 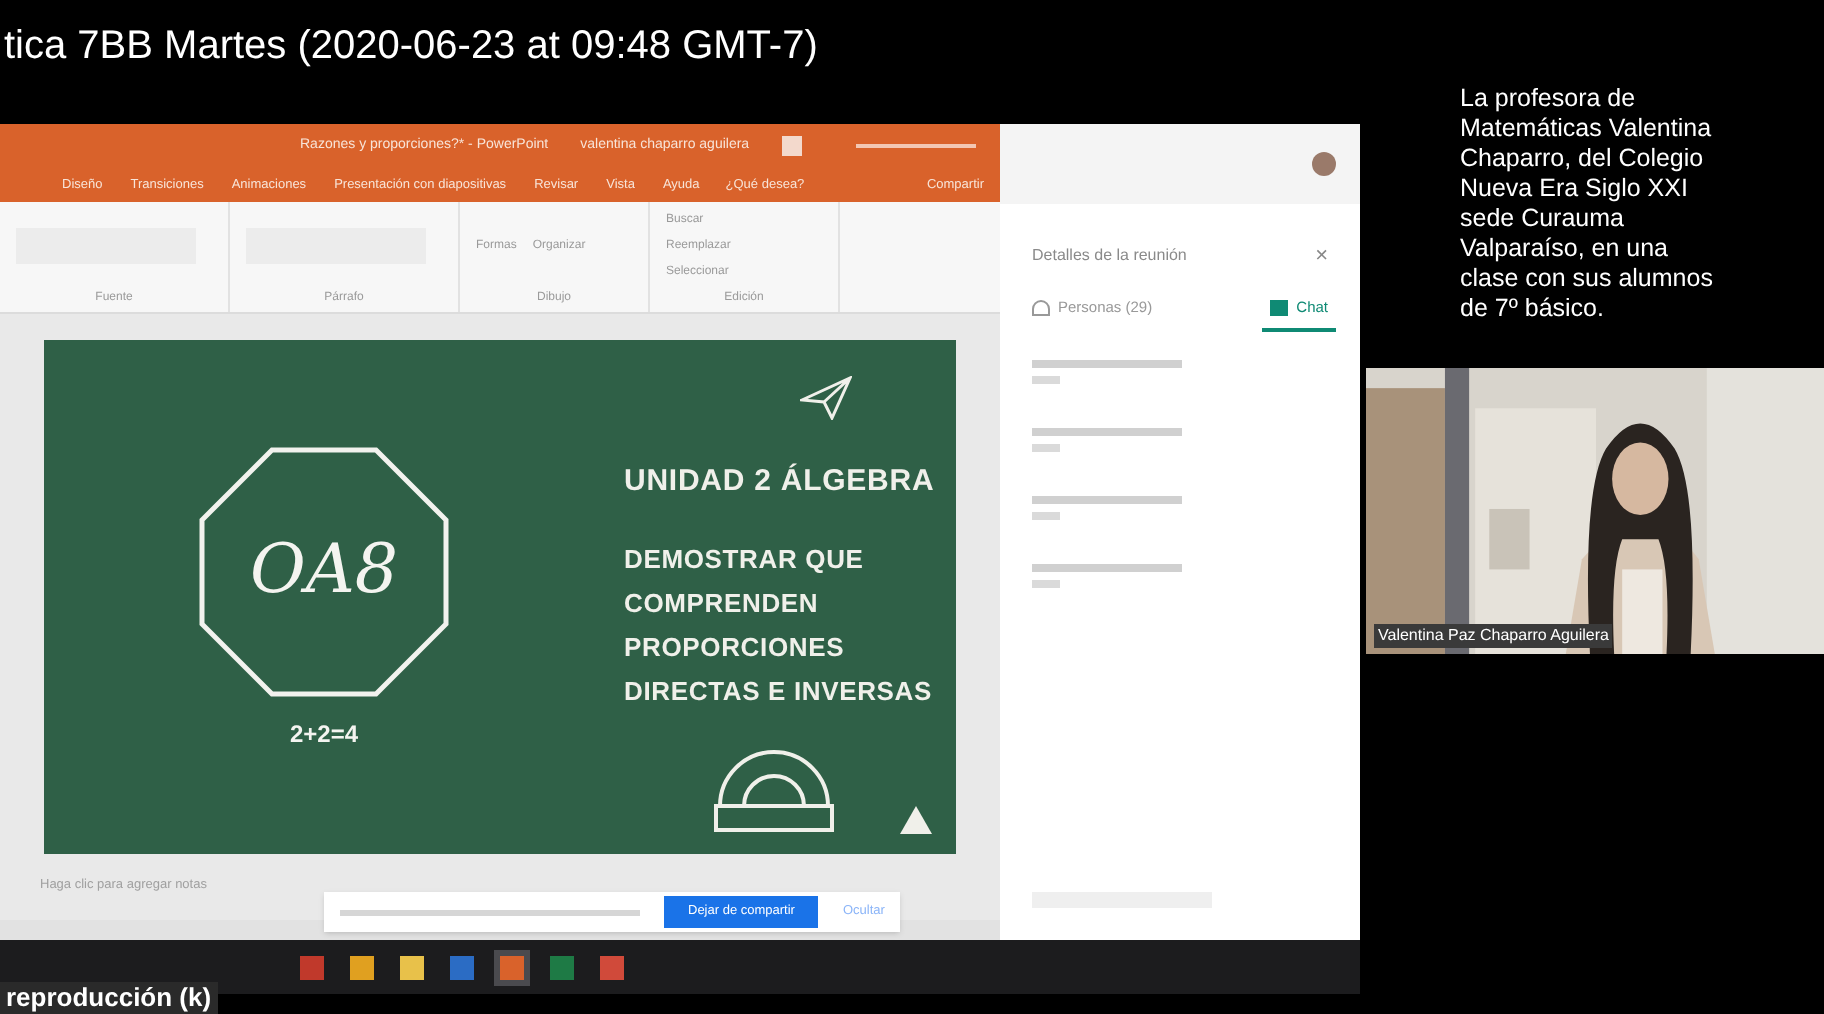 I want to click on protractor-ruler-icon, so click(x=774, y=790).